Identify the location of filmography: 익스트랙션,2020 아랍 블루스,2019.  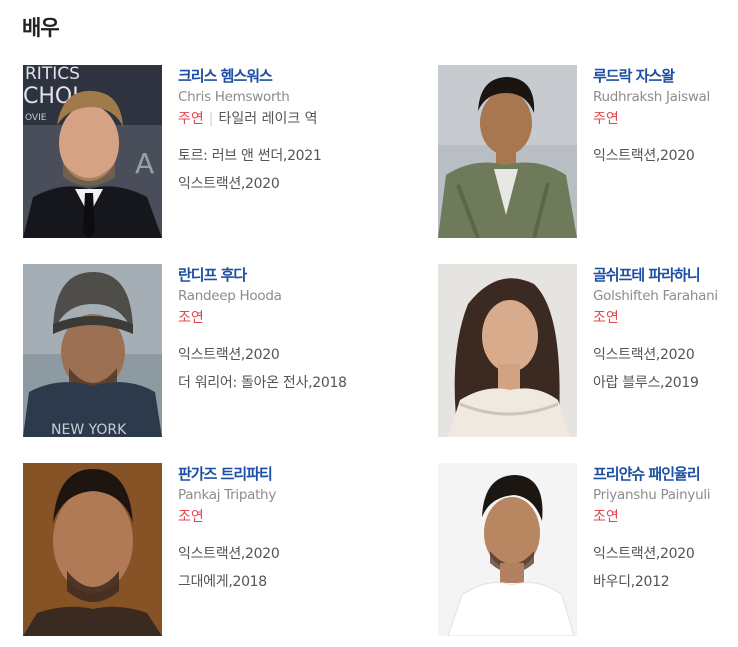
(655, 369).